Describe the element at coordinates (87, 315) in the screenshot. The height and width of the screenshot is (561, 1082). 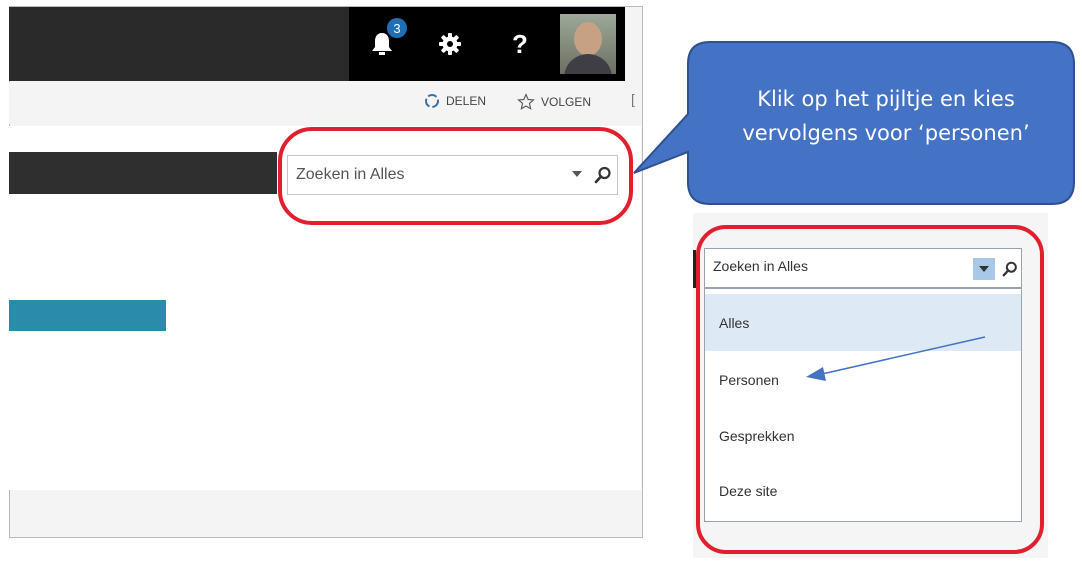
I see `accent-bar` at that location.